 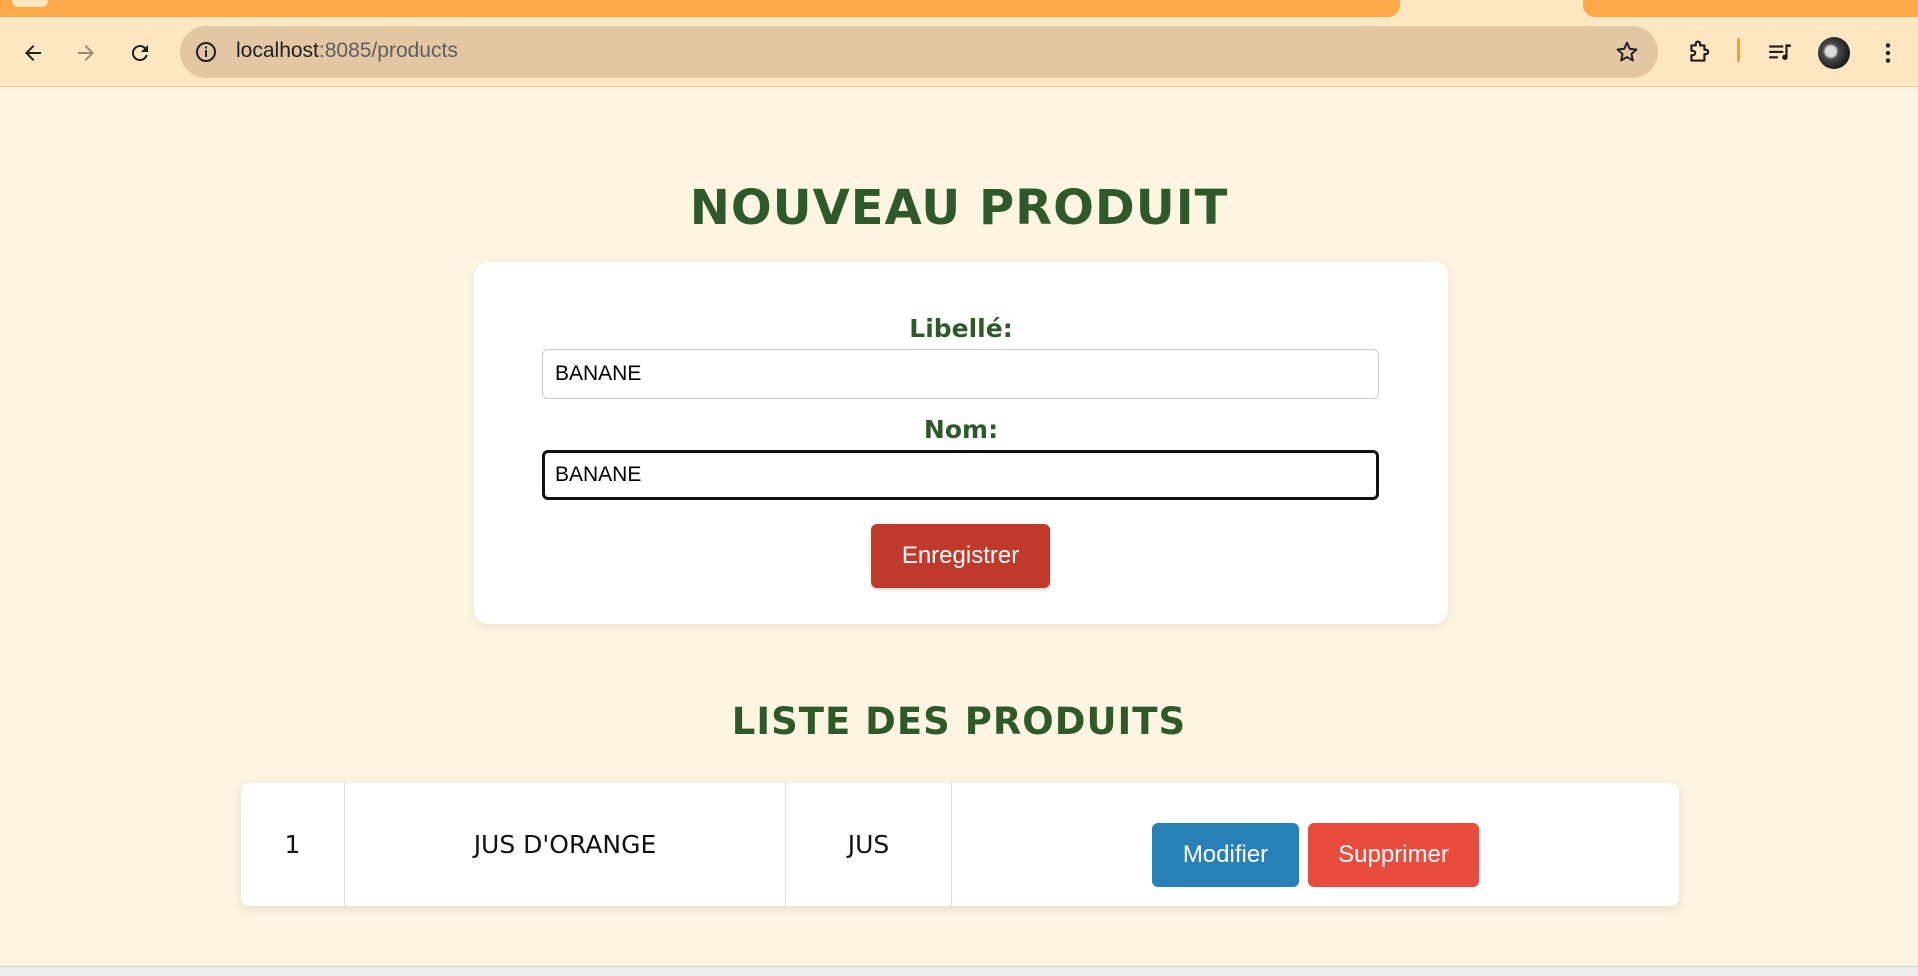 I want to click on tab-strip-right, so click(x=1750, y=8).